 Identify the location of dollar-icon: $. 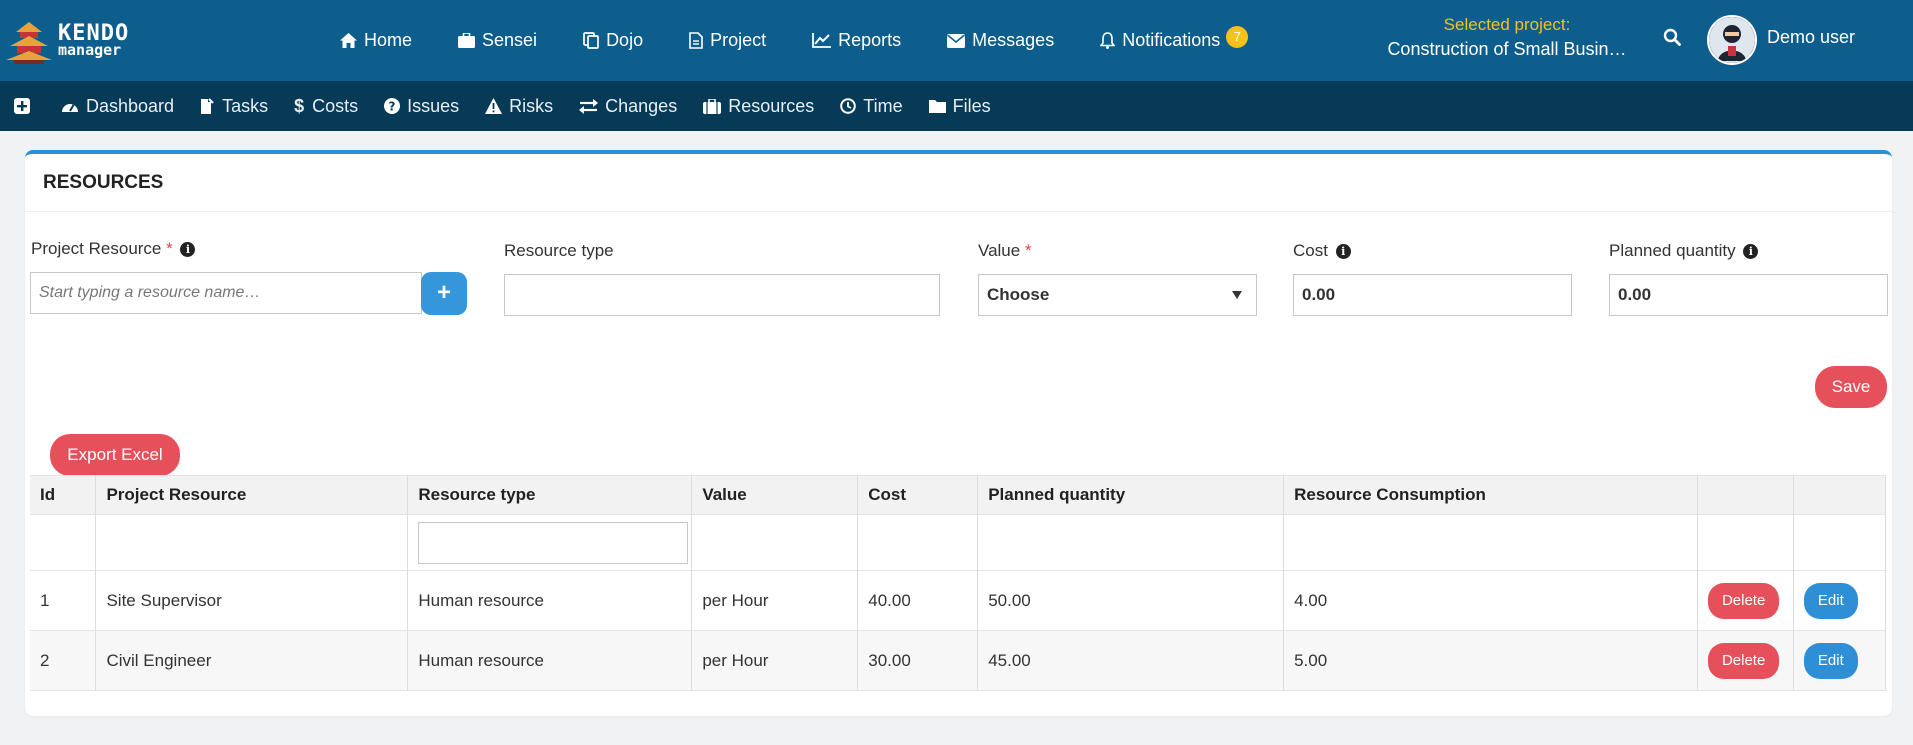
(299, 105).